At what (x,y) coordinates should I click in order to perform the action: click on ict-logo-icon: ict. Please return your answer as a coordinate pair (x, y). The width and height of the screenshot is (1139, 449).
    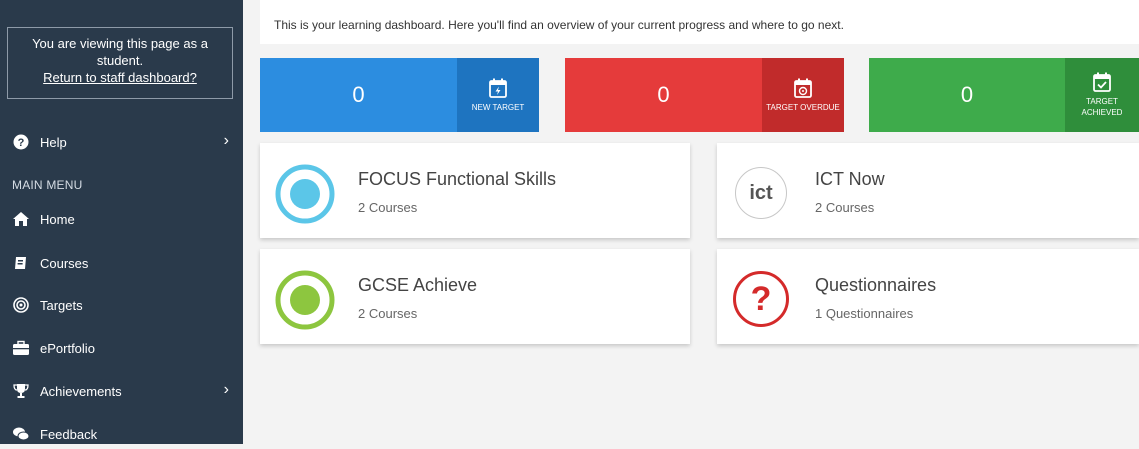
    Looking at the image, I should click on (761, 193).